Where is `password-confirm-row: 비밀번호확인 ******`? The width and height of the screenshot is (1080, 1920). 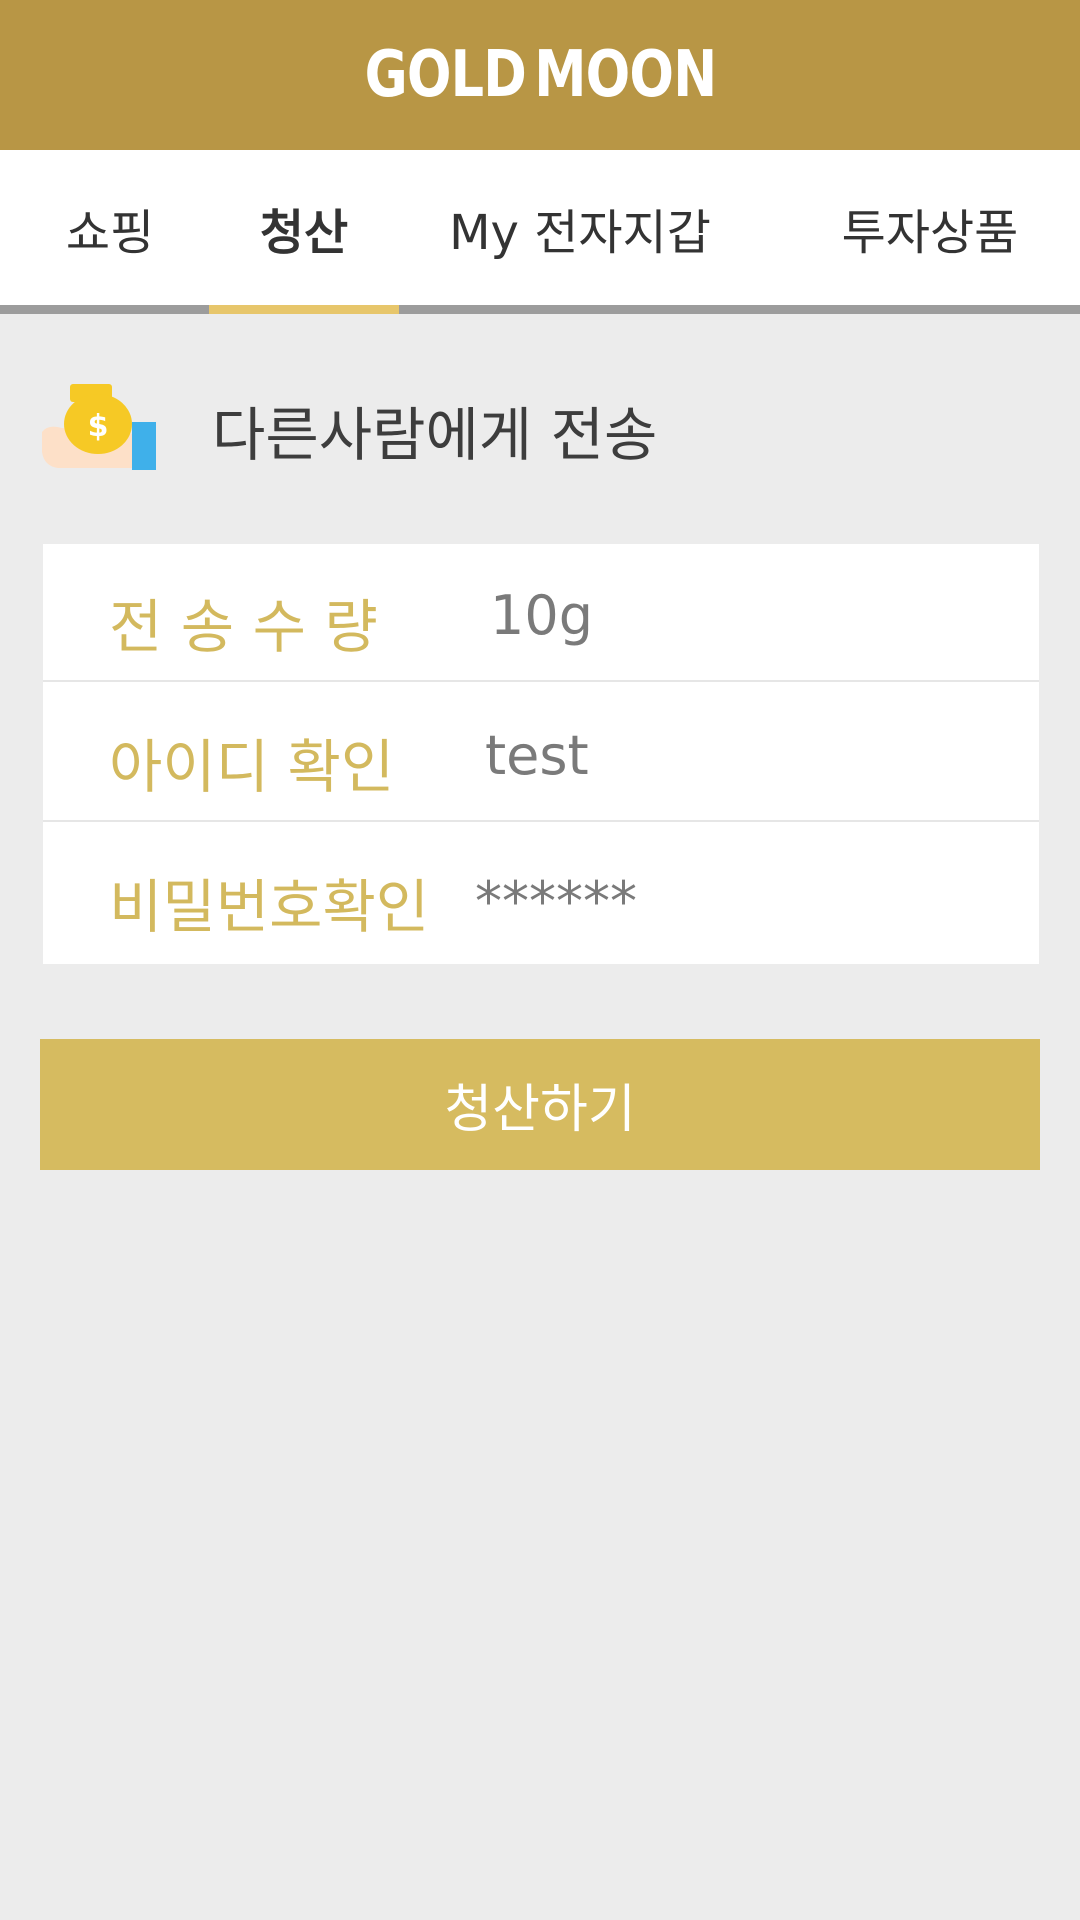 password-confirm-row: 비밀번호확인 ****** is located at coordinates (541, 893).